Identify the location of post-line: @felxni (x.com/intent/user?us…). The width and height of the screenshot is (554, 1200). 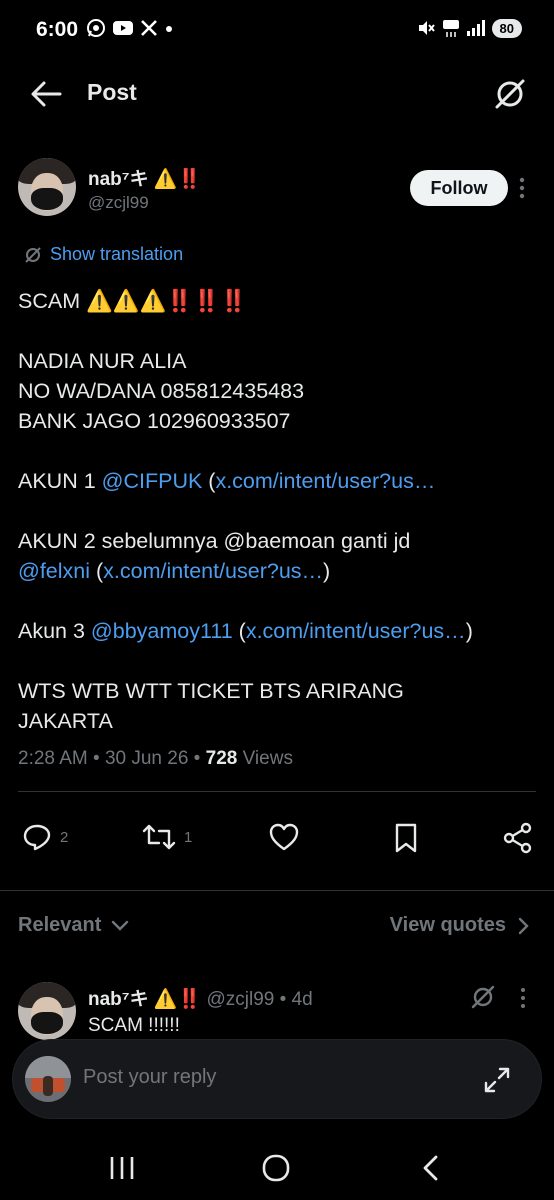
(278, 571).